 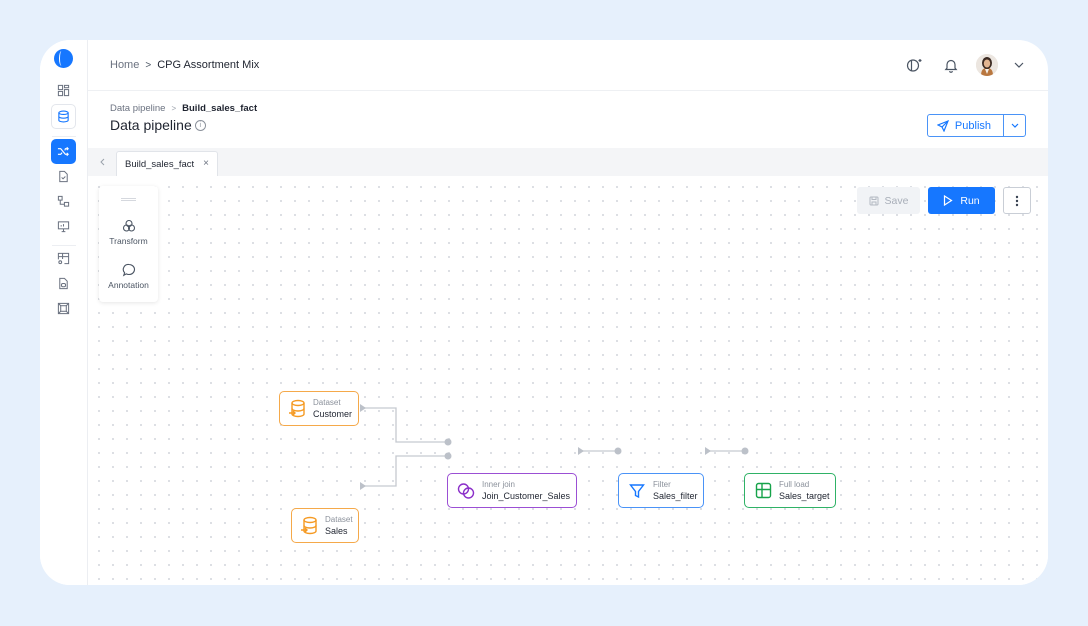 What do you see at coordinates (794, 484) in the screenshot?
I see `node-type: Full load` at bounding box center [794, 484].